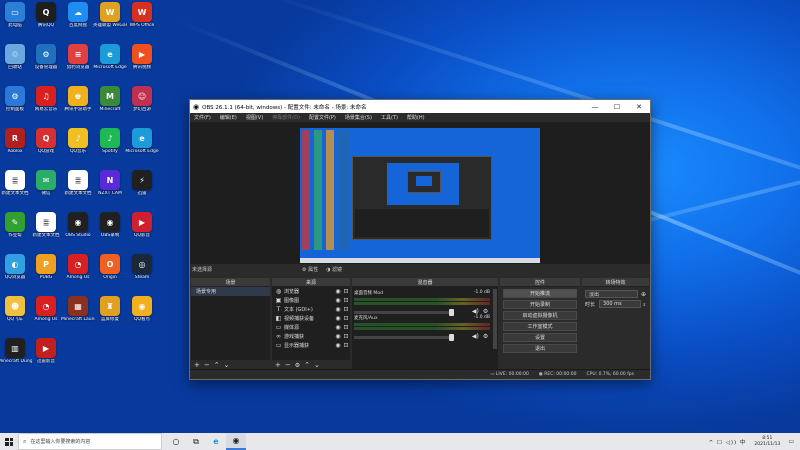 The image size is (800, 450). Describe the element at coordinates (15, 105) in the screenshot. I see `desktop-icon: ⚙ 控制面板` at that location.